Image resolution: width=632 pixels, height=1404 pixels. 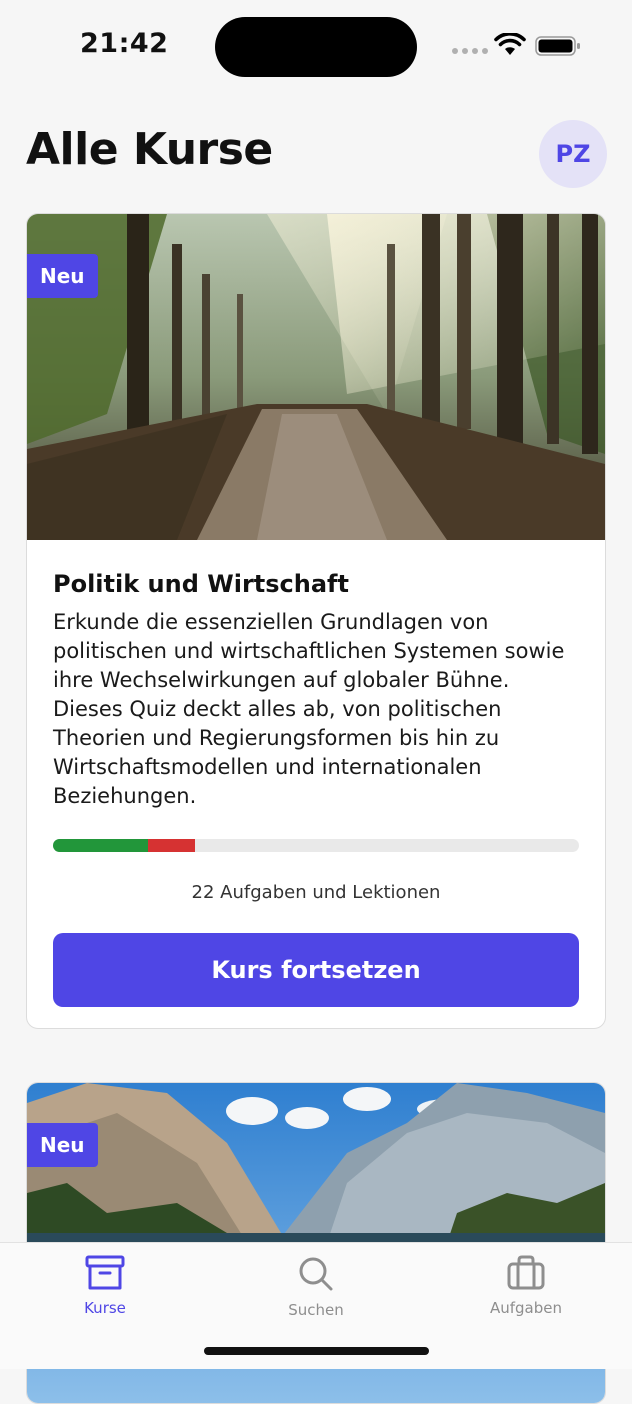 I want to click on dynamic-island, so click(x=316, y=47).